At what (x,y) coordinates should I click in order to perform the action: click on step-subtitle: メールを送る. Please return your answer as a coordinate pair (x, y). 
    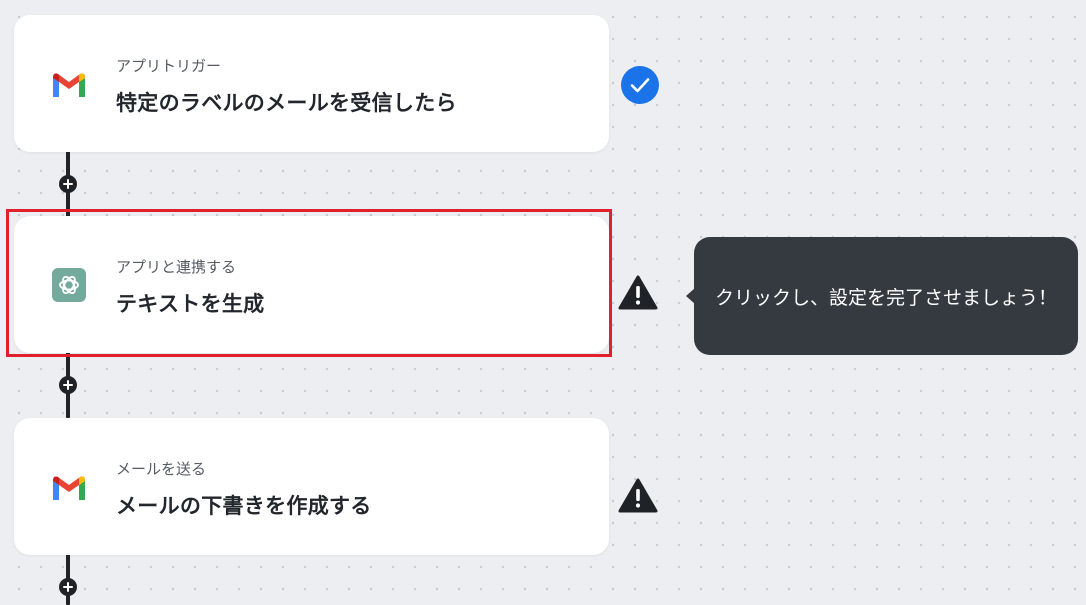
    Looking at the image, I should click on (161, 469).